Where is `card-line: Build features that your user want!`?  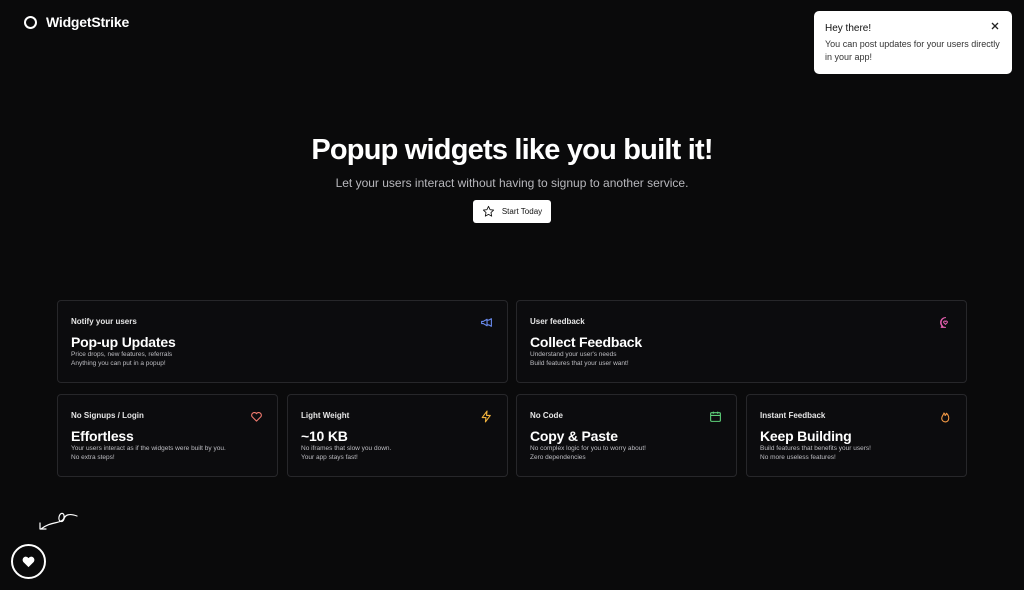 card-line: Build features that your user want! is located at coordinates (579, 363).